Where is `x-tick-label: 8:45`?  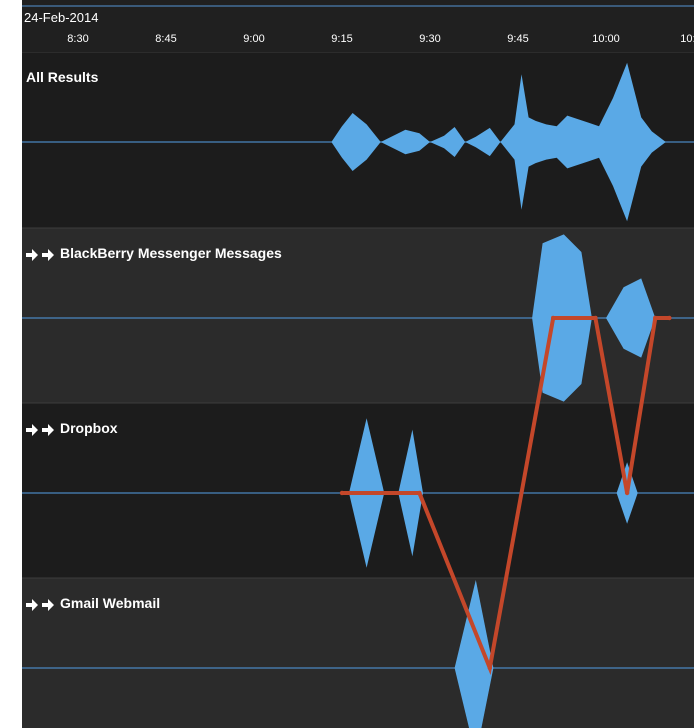
x-tick-label: 8:45 is located at coordinates (165, 39).